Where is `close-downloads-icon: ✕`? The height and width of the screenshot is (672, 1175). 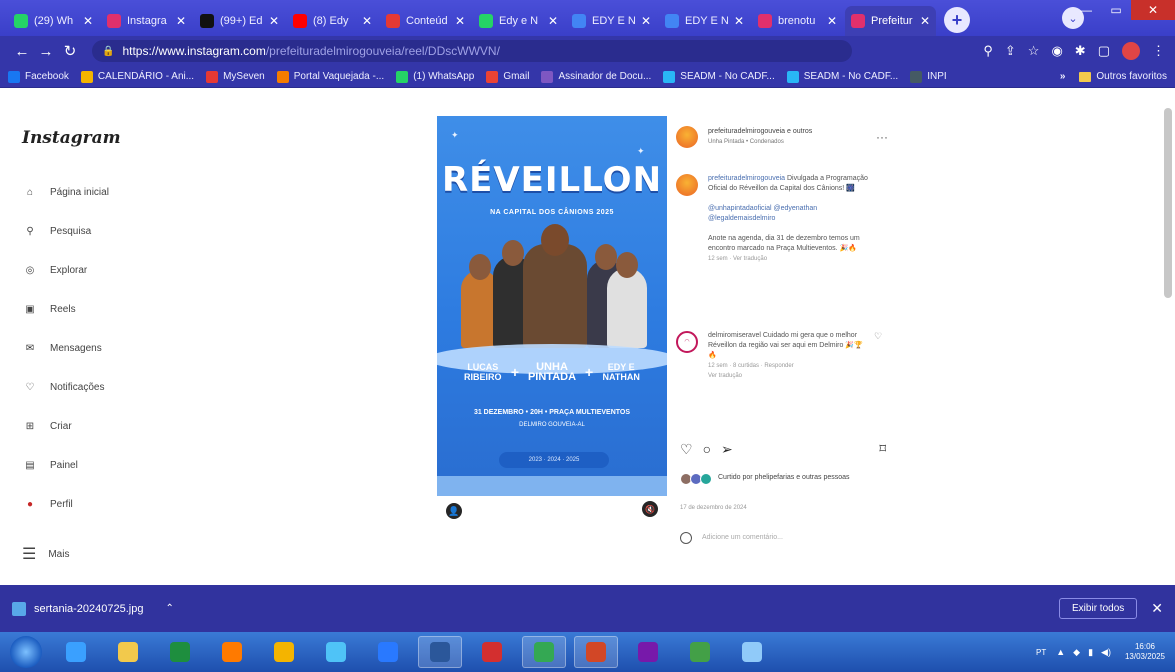 close-downloads-icon: ✕ is located at coordinates (1157, 608).